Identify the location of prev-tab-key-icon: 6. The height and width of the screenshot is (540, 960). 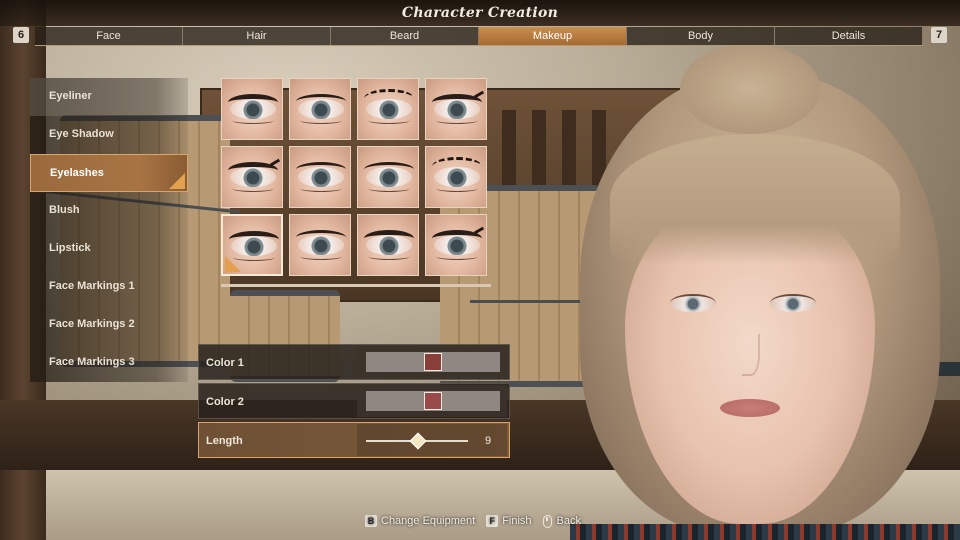
(21, 35).